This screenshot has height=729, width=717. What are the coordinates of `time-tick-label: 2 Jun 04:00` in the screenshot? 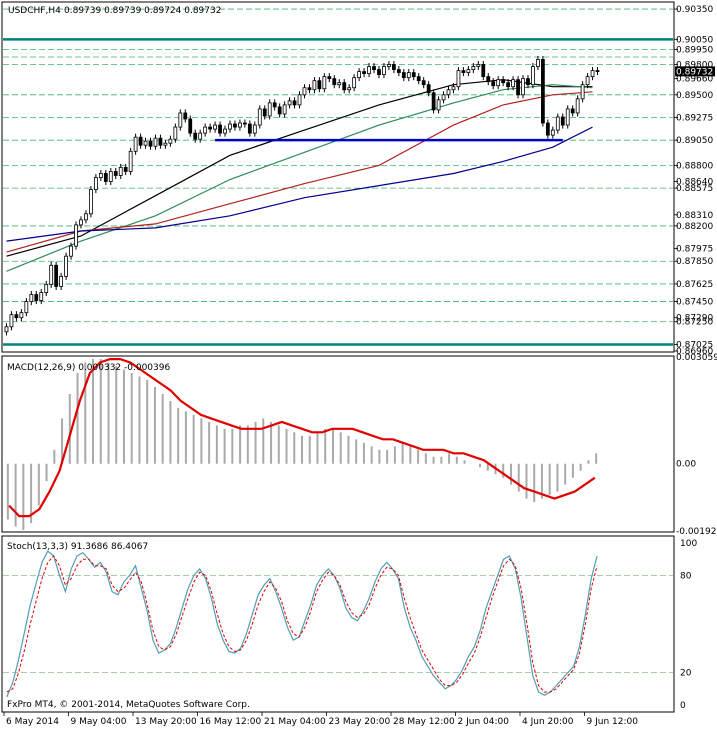 It's located at (484, 722).